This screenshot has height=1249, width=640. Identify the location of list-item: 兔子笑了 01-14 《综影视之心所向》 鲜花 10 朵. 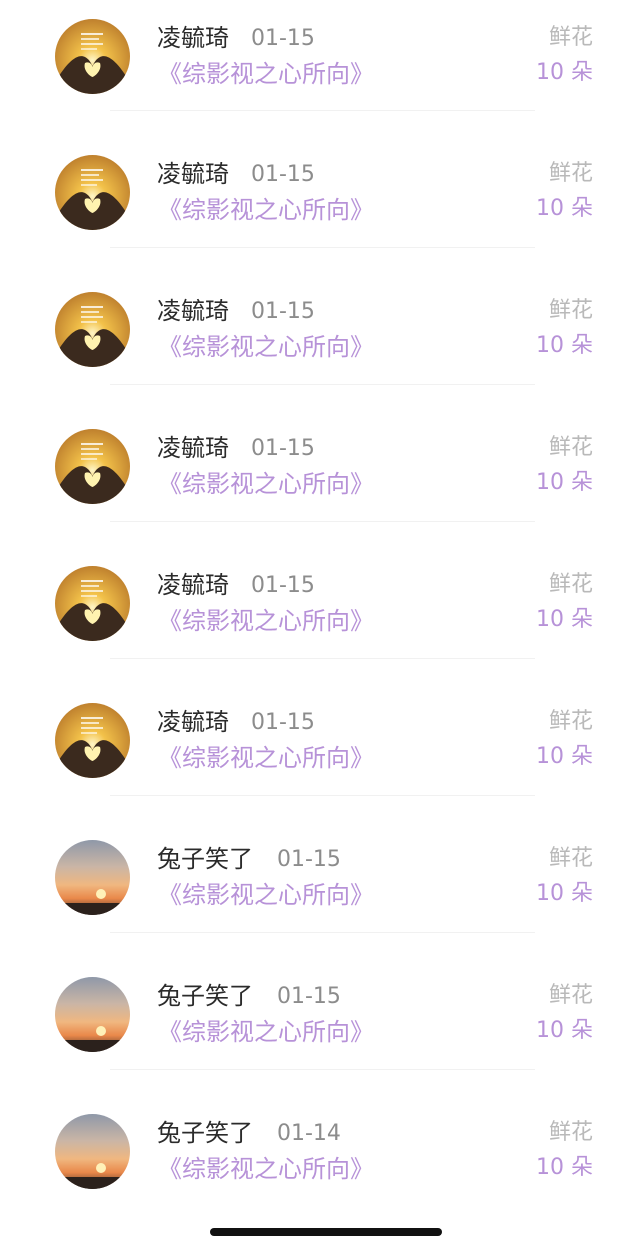
(320, 1138).